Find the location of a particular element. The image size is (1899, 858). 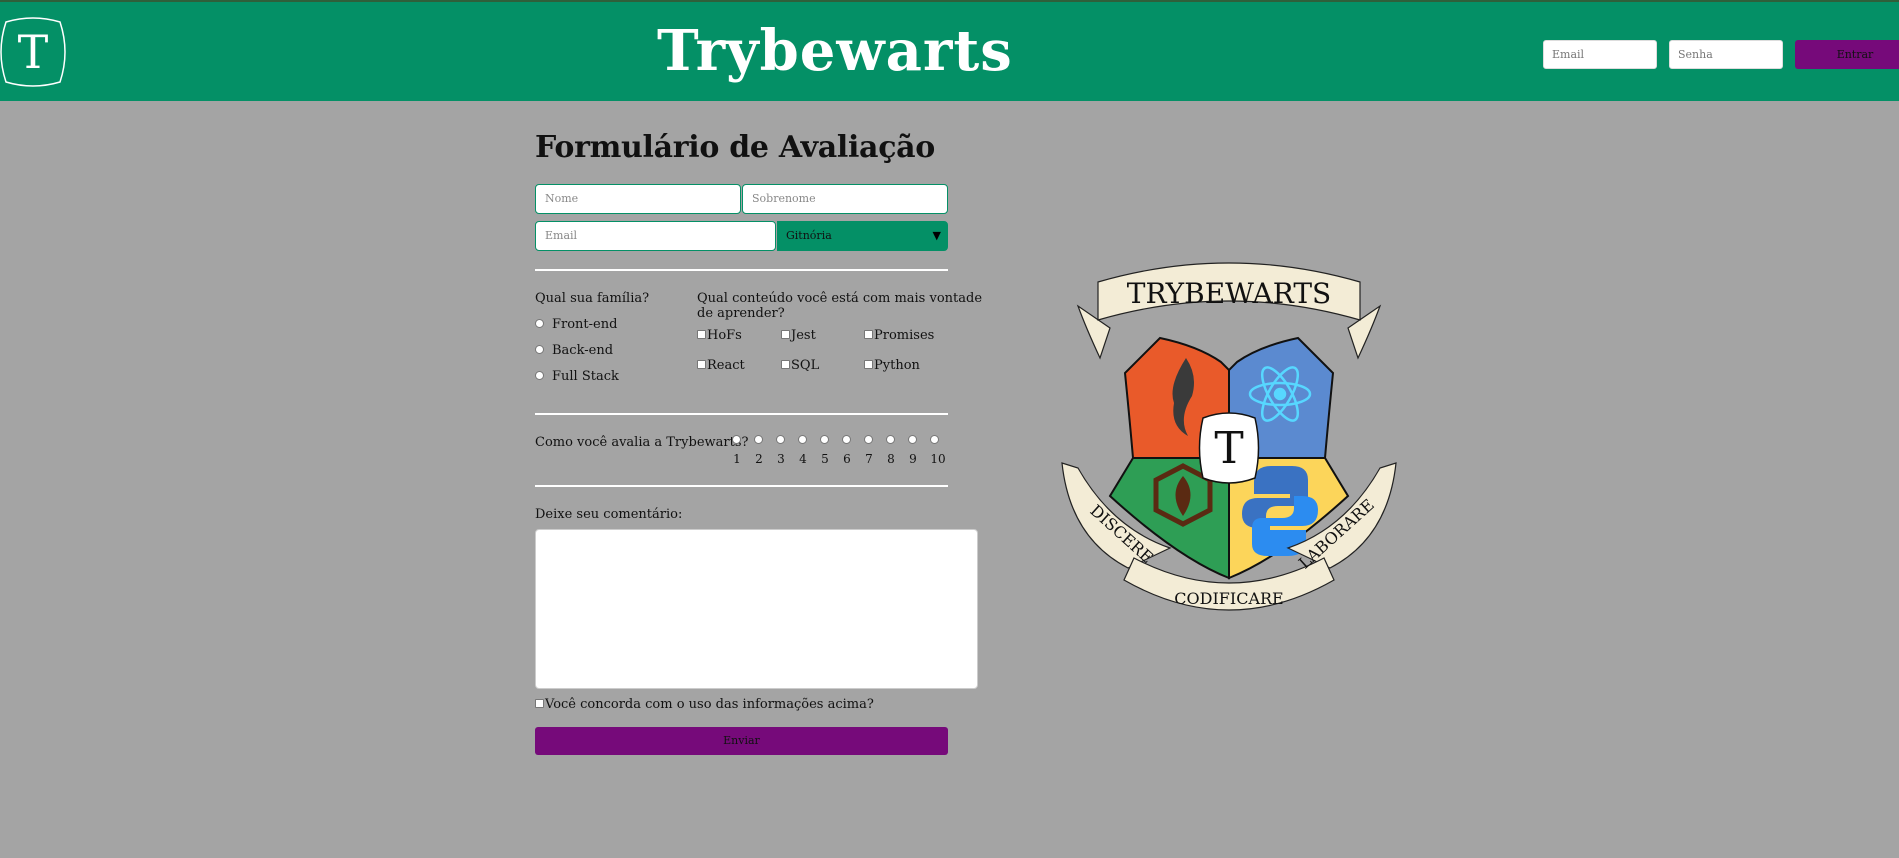

content-checkbox-promises is located at coordinates (868, 334).